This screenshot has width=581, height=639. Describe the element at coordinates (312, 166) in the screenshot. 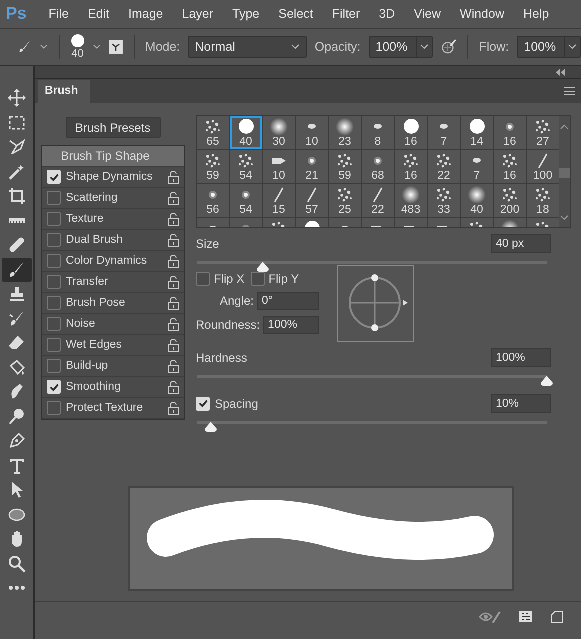

I see `brush-tip: 21` at that location.